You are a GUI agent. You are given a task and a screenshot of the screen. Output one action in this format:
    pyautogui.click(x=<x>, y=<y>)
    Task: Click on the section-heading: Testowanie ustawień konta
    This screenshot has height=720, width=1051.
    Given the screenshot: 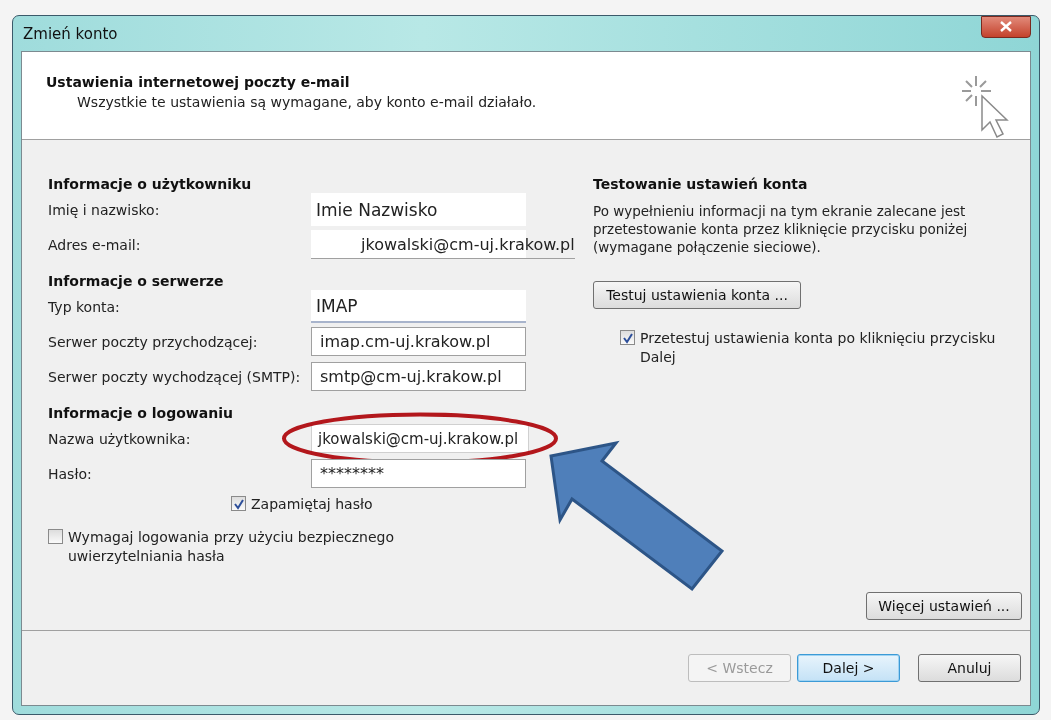 What is the action you would take?
    pyautogui.click(x=701, y=183)
    